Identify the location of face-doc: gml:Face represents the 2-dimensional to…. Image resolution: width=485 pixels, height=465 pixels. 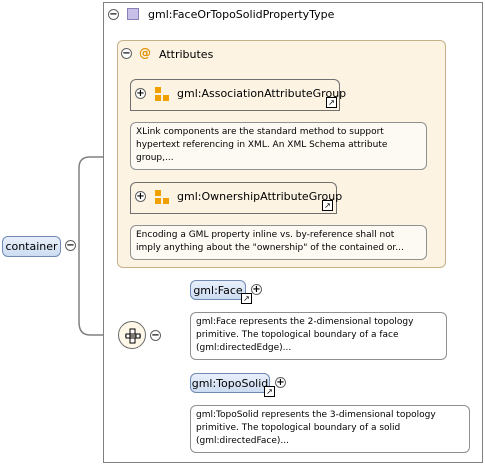
(318, 336).